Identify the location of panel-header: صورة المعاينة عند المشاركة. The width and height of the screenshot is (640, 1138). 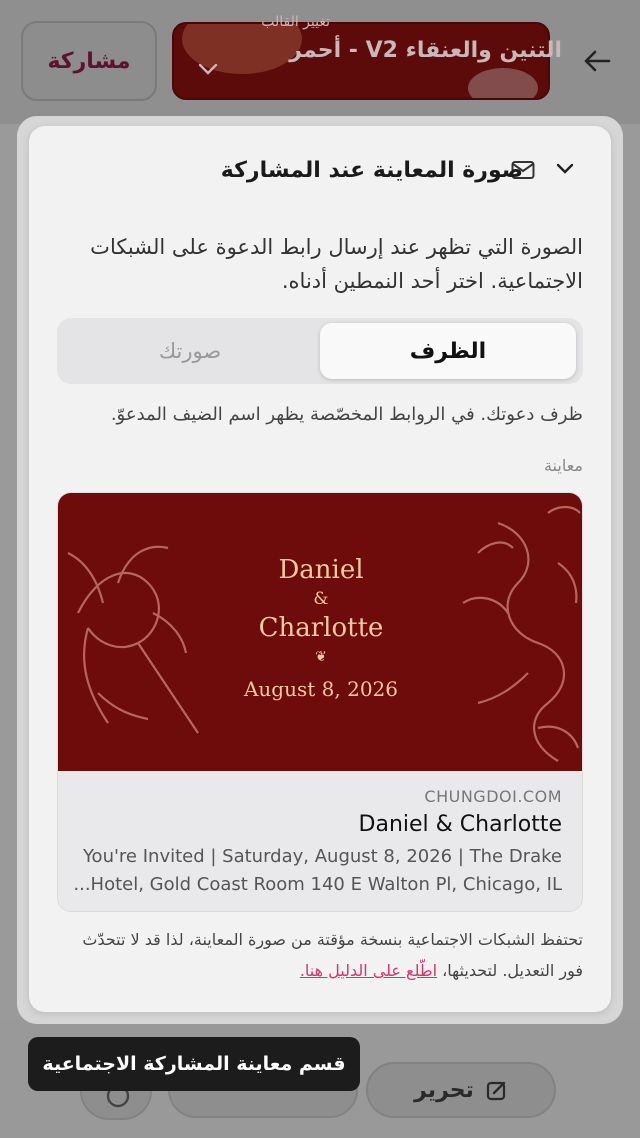
(320, 171).